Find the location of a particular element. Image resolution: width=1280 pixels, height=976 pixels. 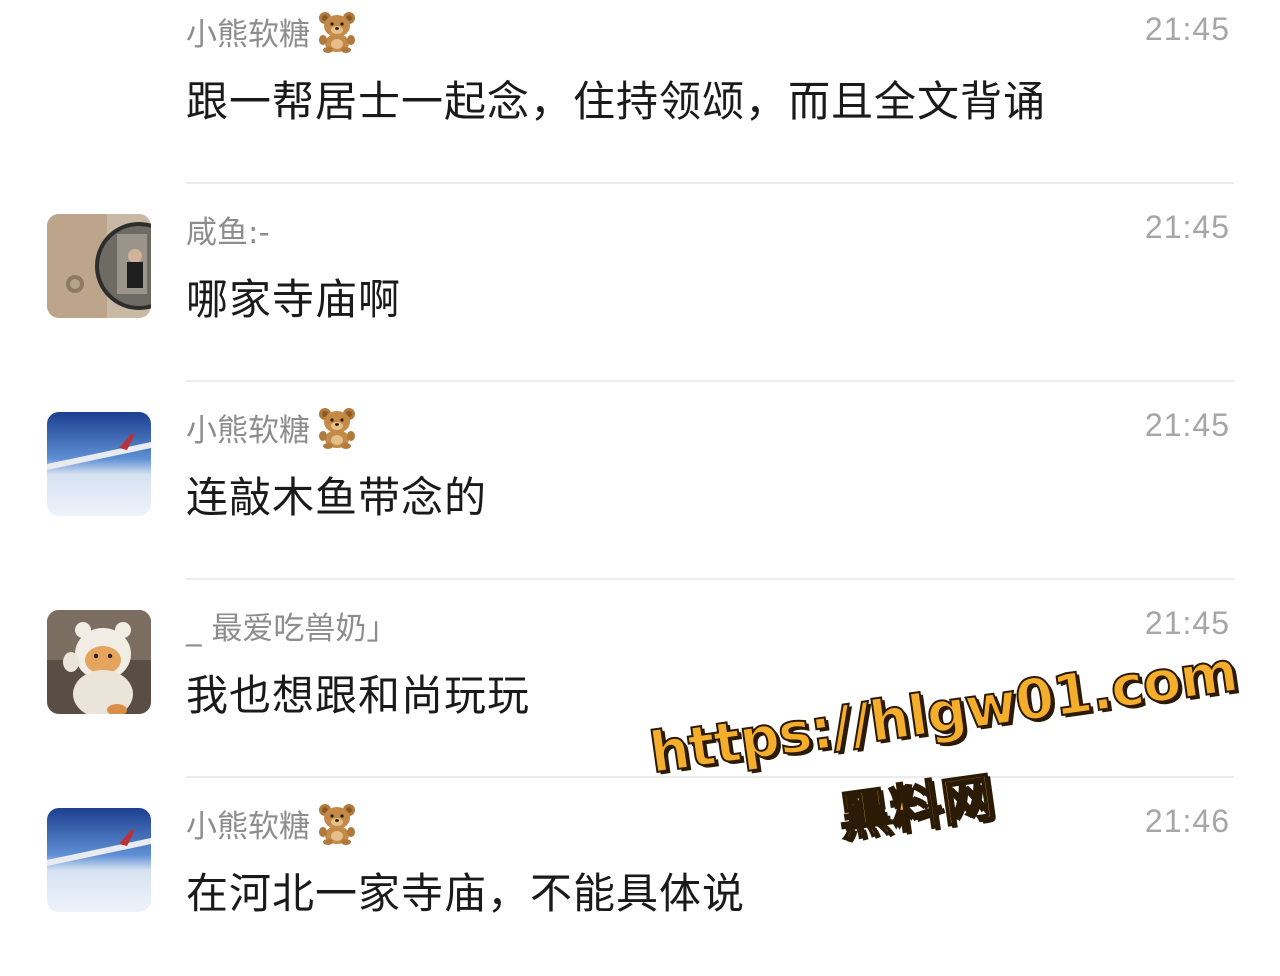

message-text: 跟一帮居士一起念，住持领颂，而且全文背诵 is located at coordinates (616, 101).